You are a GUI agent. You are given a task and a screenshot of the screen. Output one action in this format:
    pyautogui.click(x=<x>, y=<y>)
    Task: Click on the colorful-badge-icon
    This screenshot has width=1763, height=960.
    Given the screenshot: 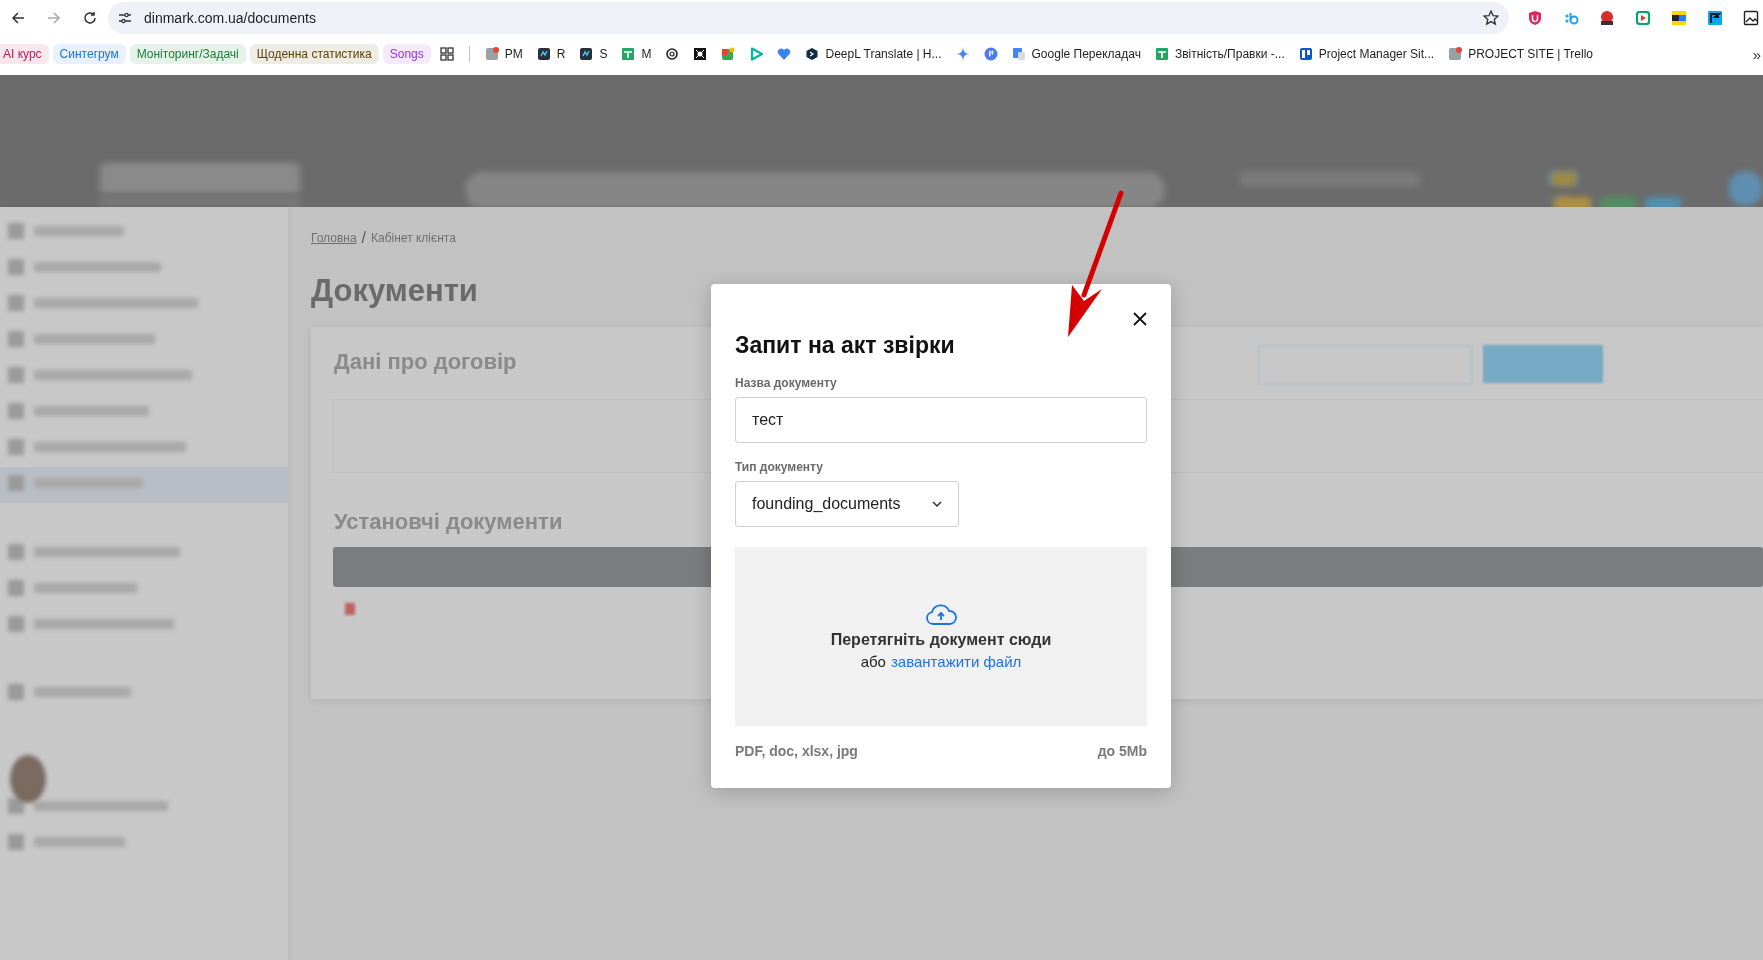 What is the action you would take?
    pyautogui.click(x=1679, y=18)
    